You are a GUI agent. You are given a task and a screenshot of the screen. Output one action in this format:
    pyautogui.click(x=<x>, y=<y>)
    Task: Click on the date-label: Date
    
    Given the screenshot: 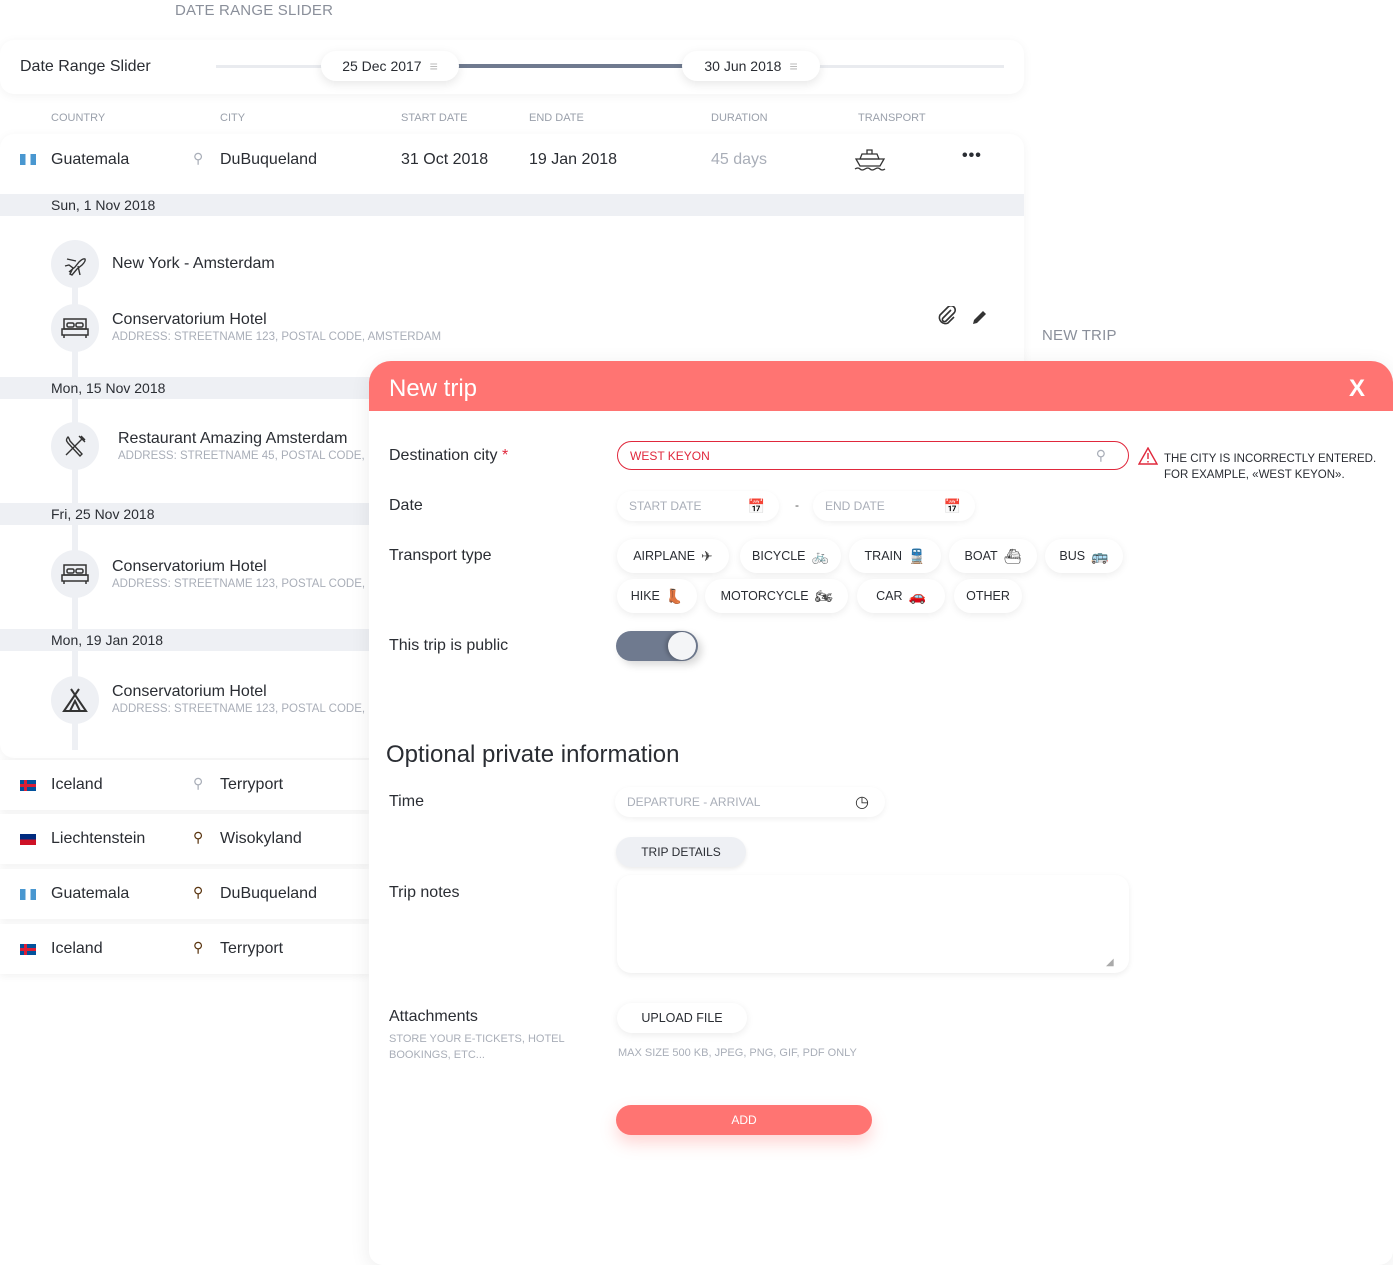 What is the action you would take?
    pyautogui.click(x=406, y=505)
    